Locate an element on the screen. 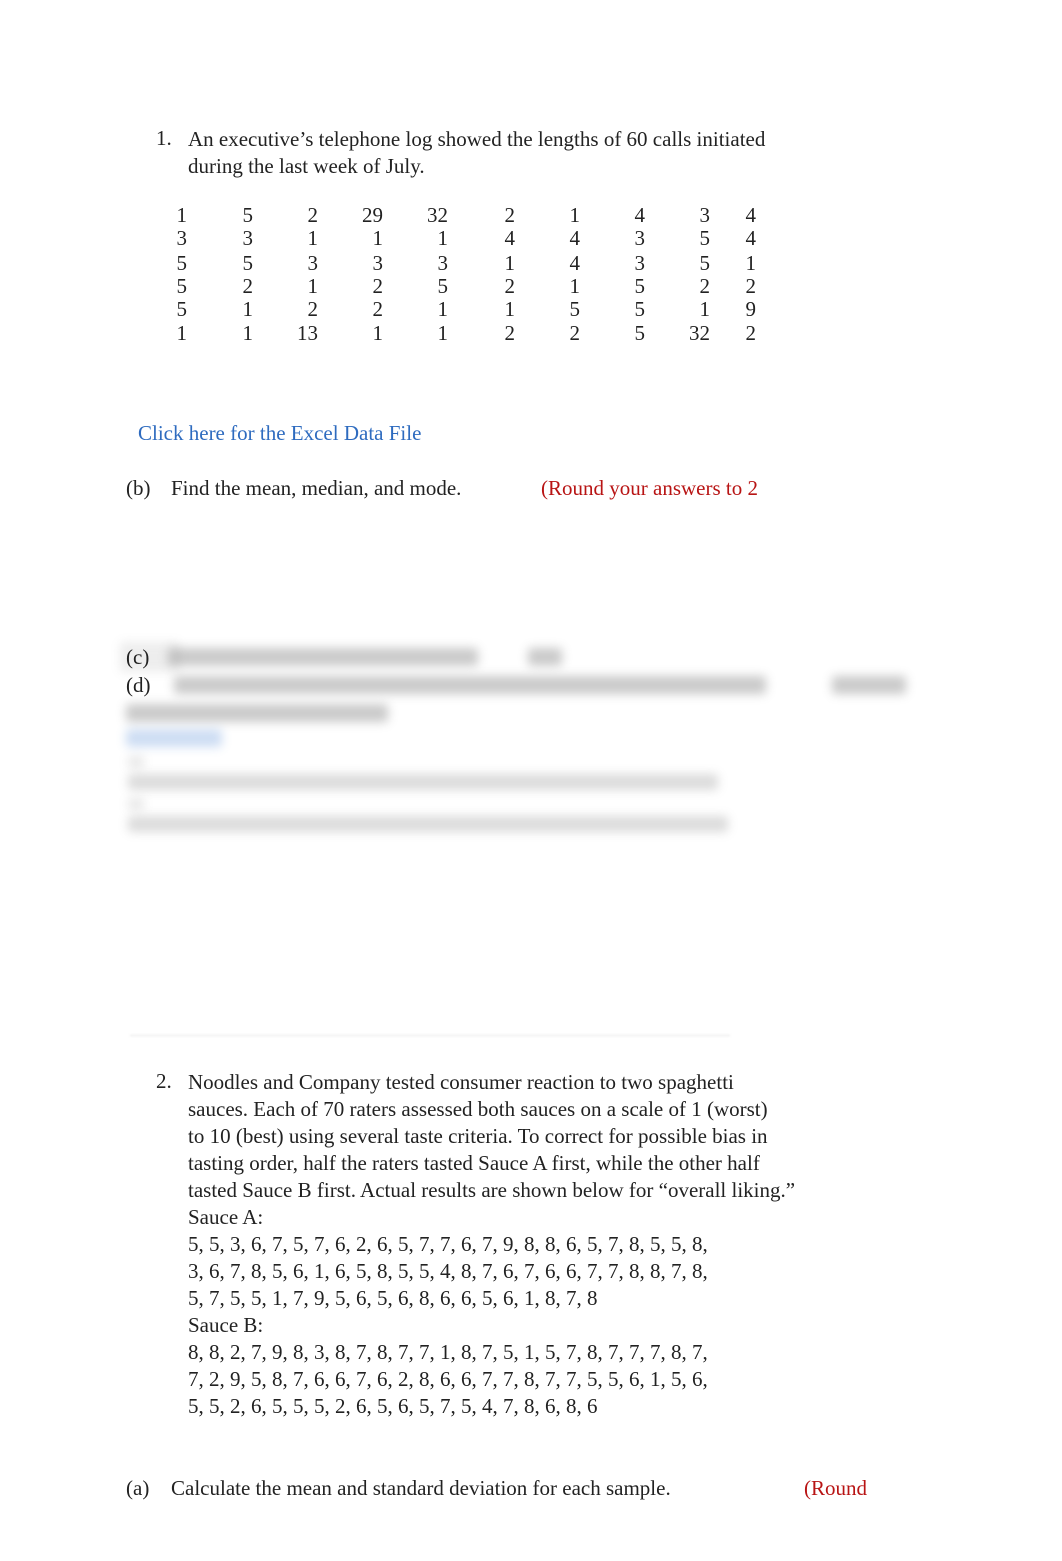 This screenshot has width=1062, height=1561. part-b-question: Find the mean, median, and mode. is located at coordinates (316, 488).